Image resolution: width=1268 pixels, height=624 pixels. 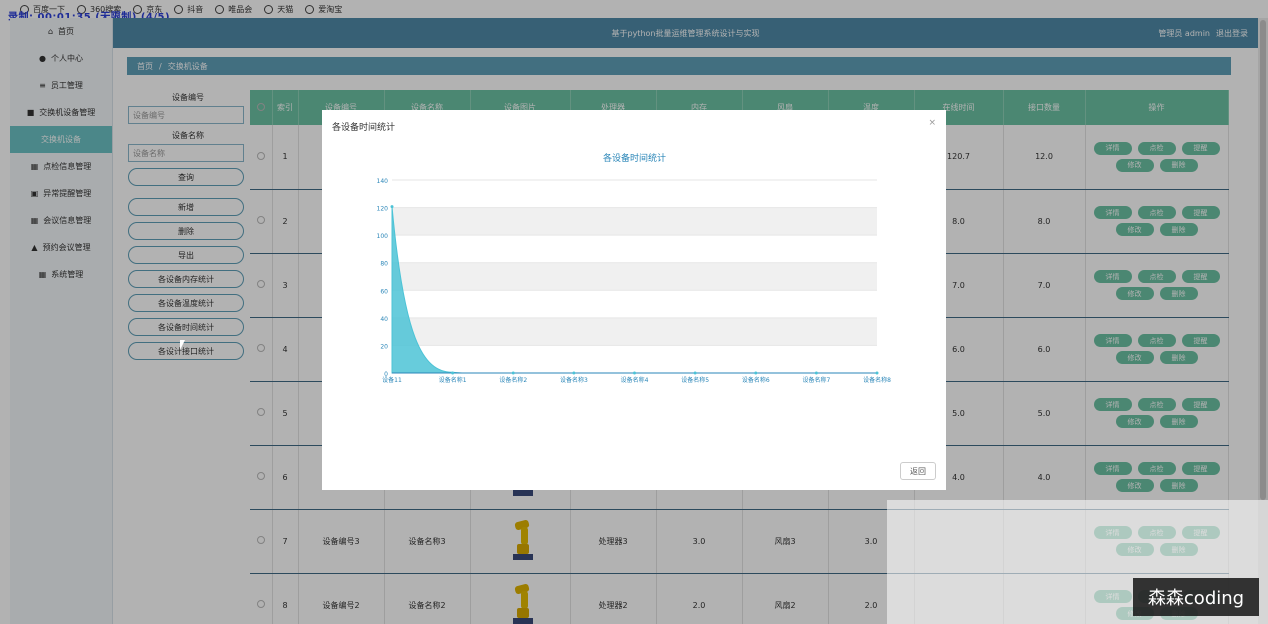 I want to click on y-tick-label: 80, so click(x=384, y=264).